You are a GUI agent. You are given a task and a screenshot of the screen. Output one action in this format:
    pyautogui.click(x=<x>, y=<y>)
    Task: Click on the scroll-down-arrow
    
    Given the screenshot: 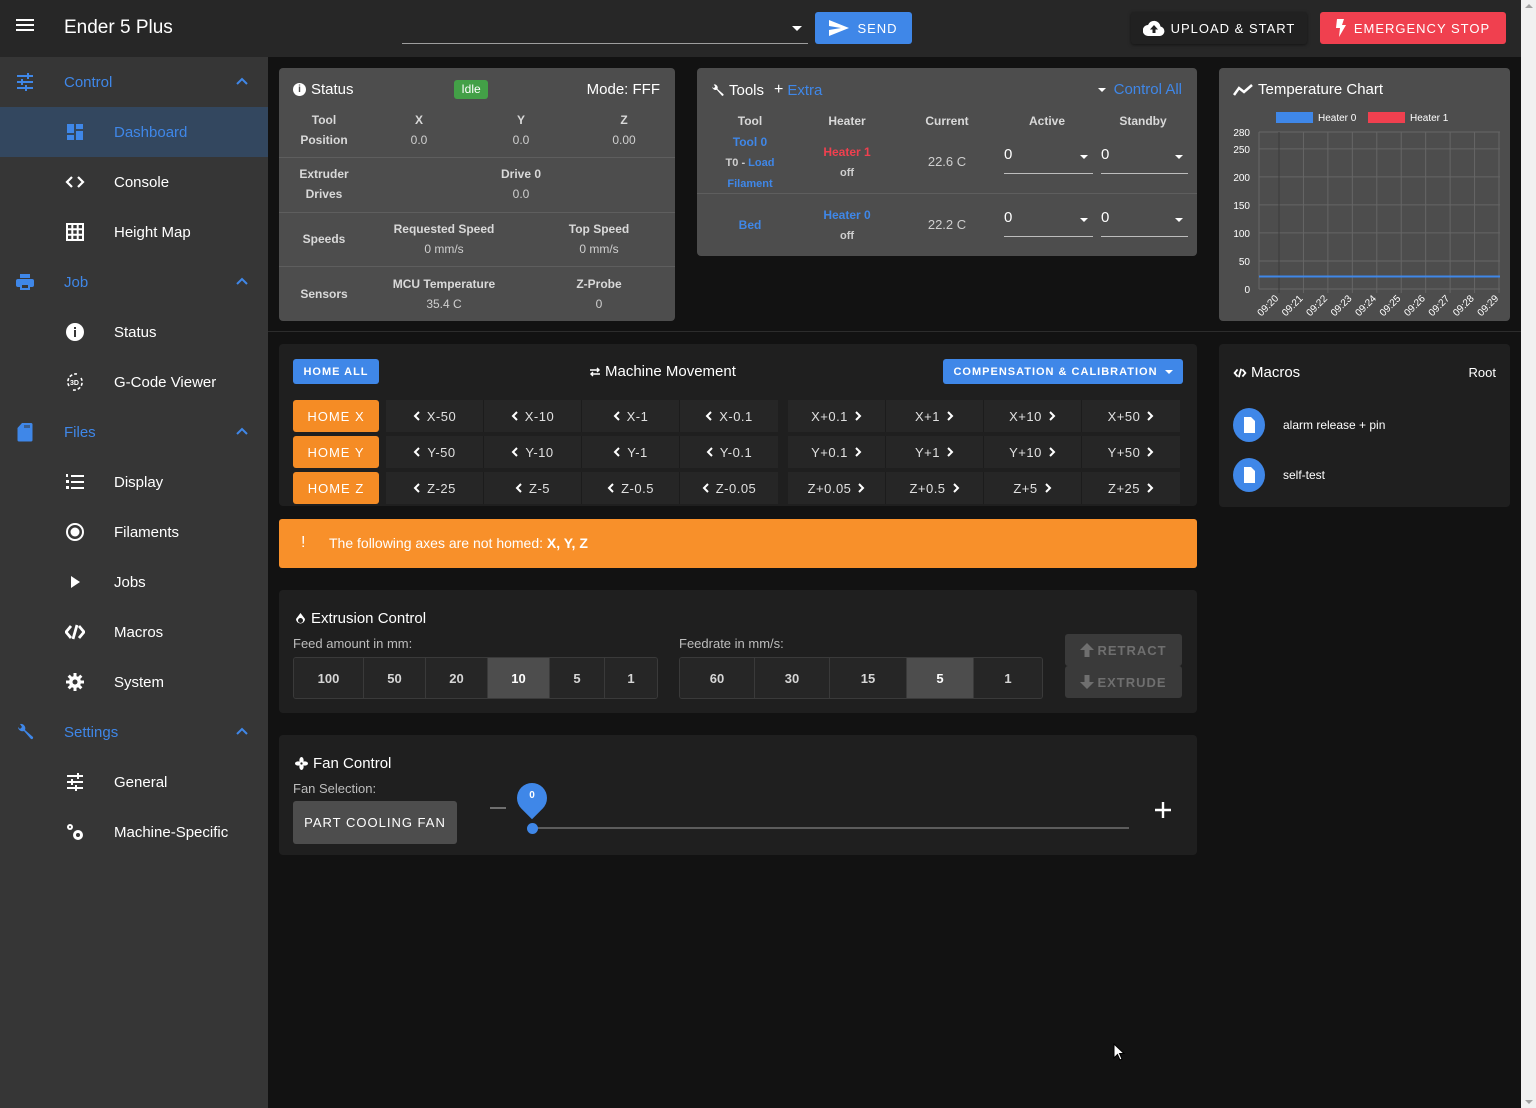 What is the action you would take?
    pyautogui.click(x=1529, y=1102)
    